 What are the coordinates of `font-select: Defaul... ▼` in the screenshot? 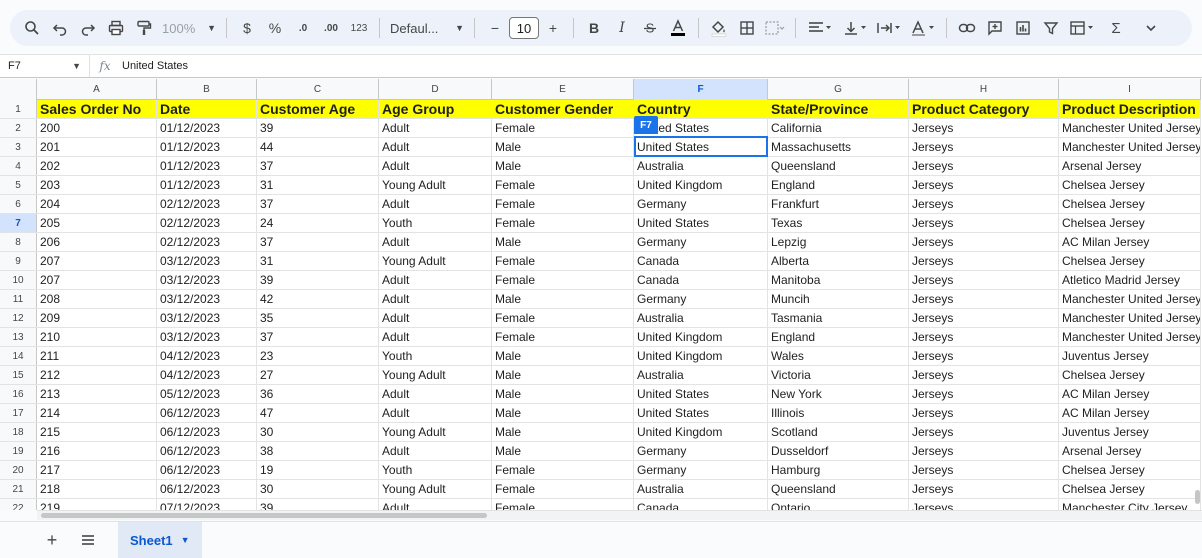 It's located at (427, 28).